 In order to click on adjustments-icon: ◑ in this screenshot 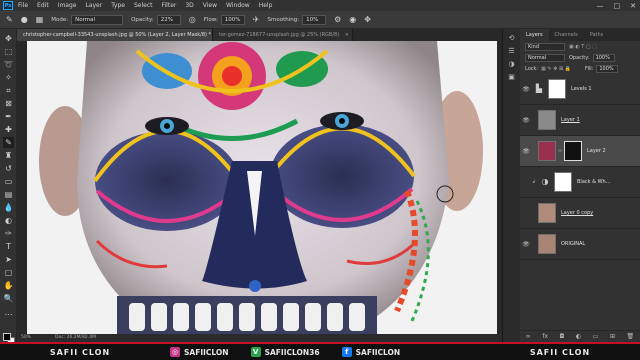, I will do `click(511, 64)`.